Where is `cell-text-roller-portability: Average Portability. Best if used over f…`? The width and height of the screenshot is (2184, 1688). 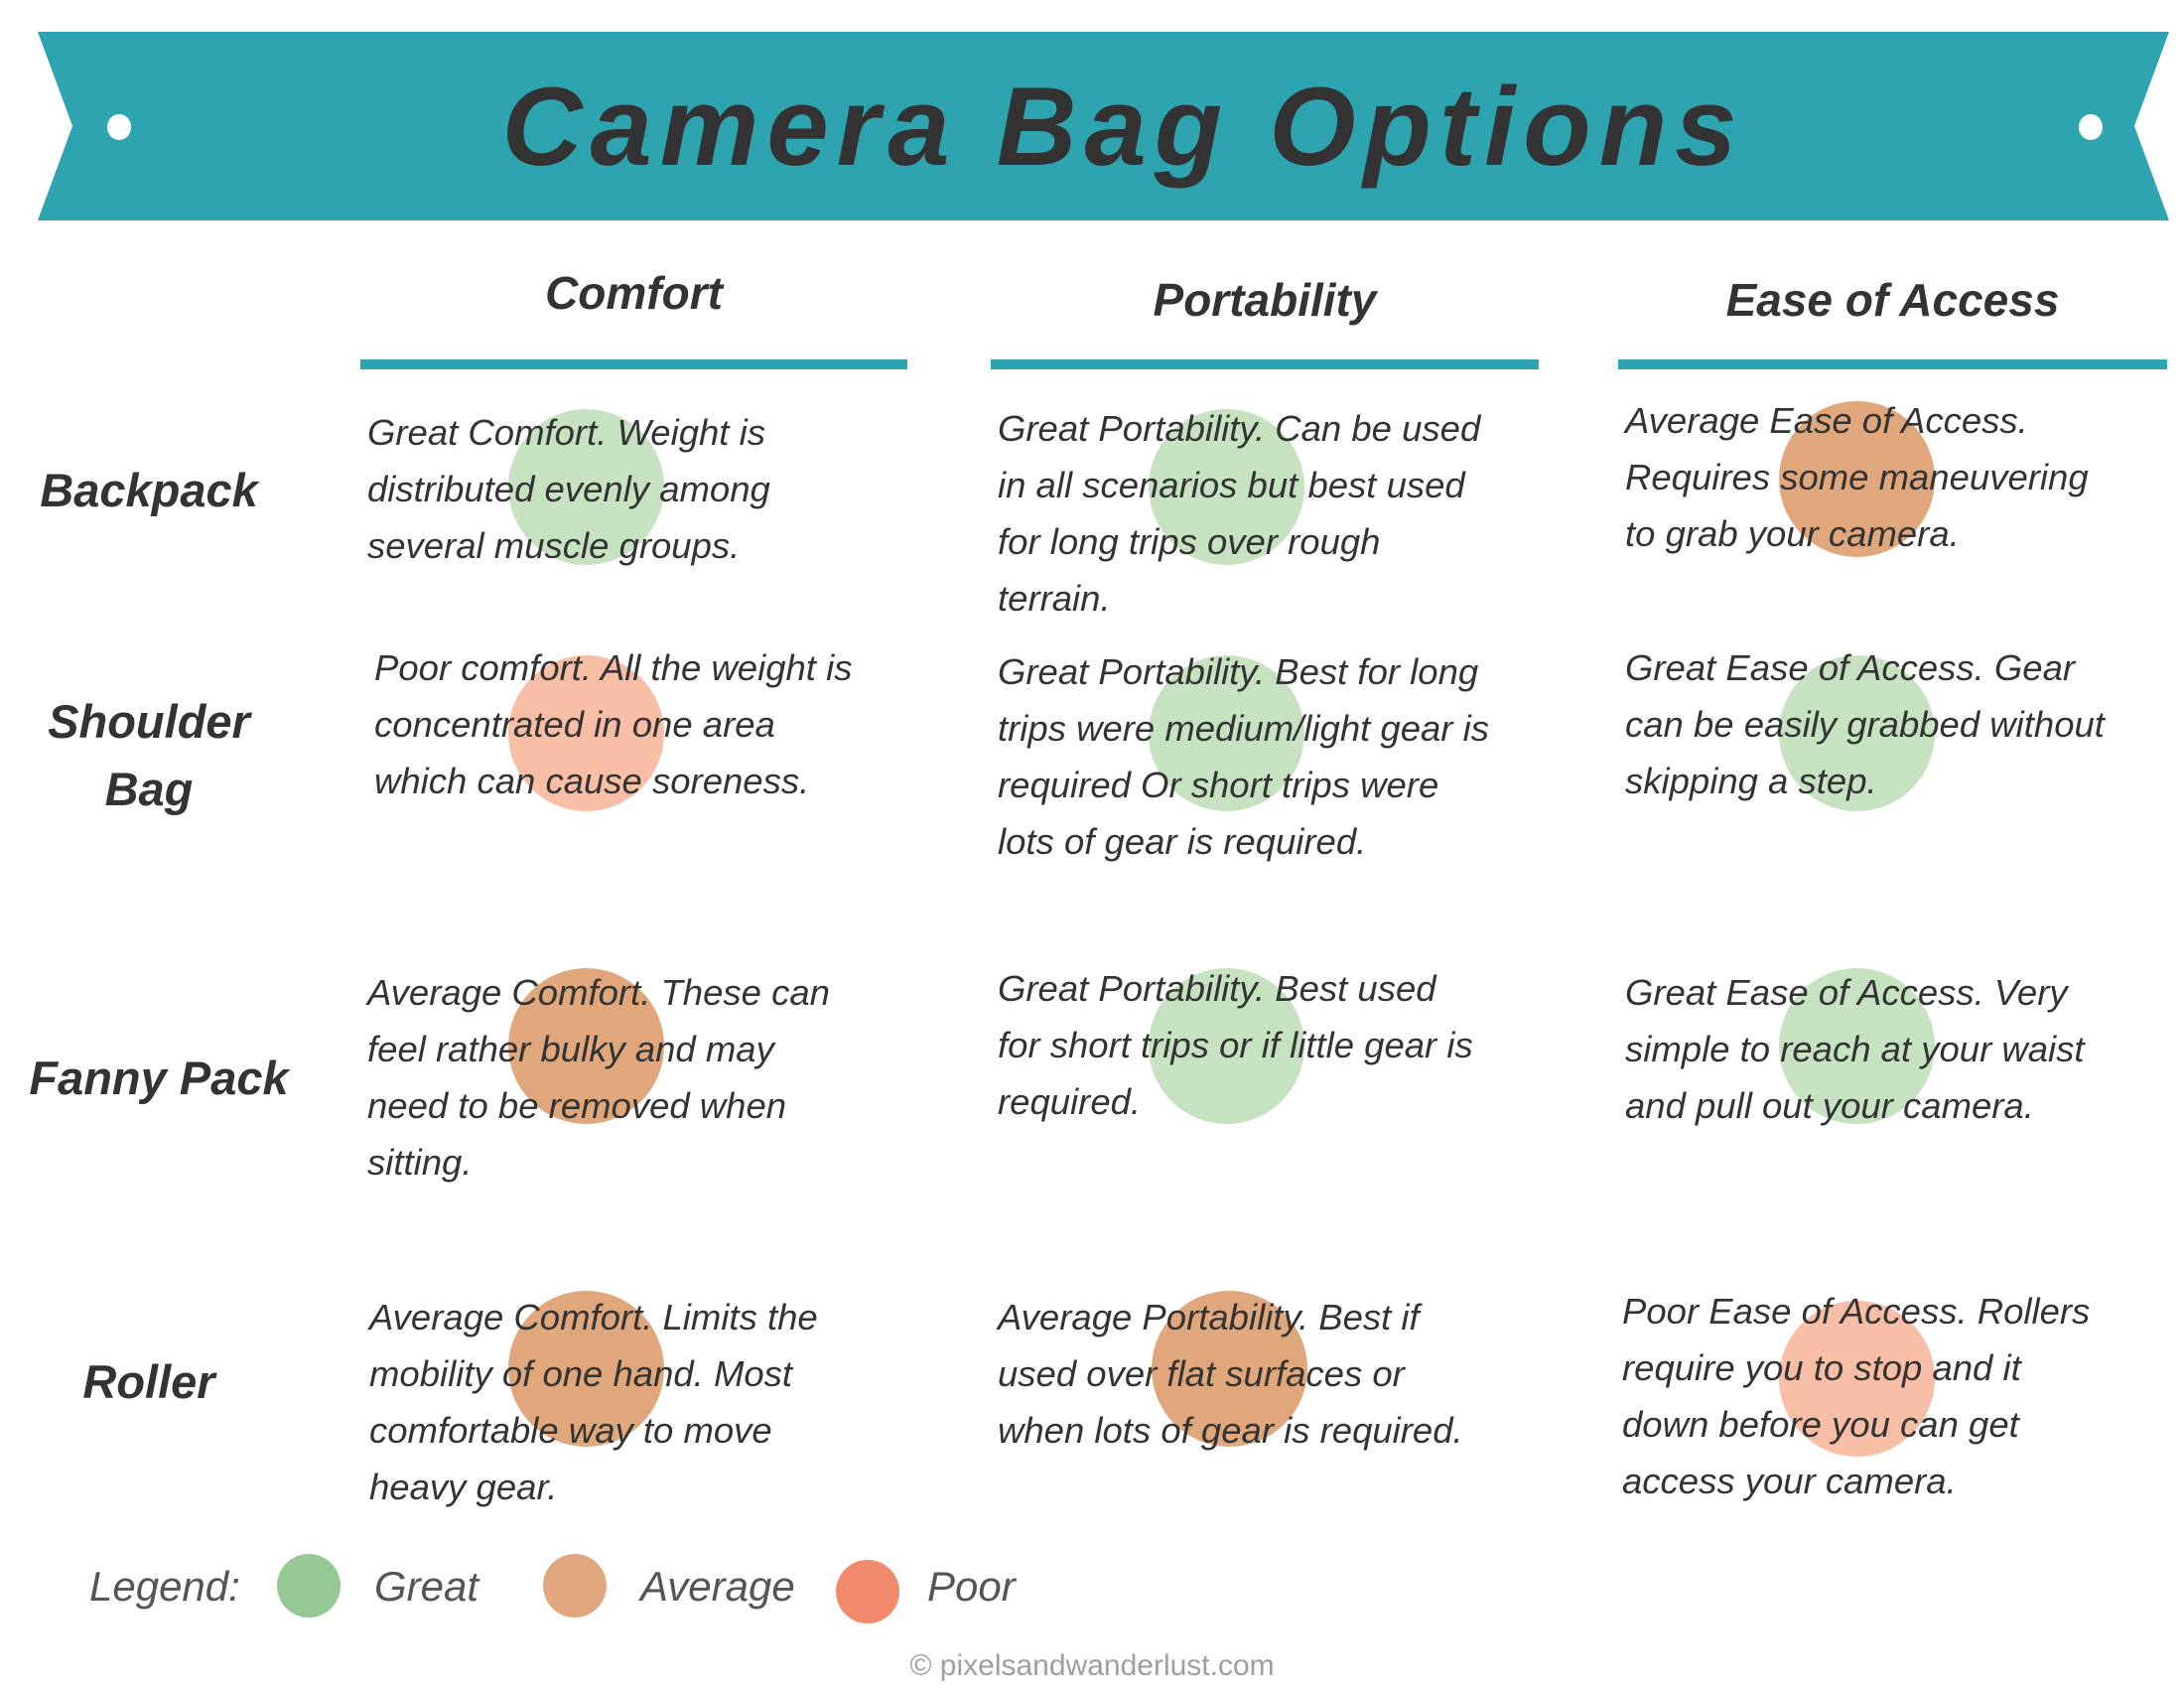
cell-text-roller-portability: Average Portability. Best if used over f… is located at coordinates (1230, 1374).